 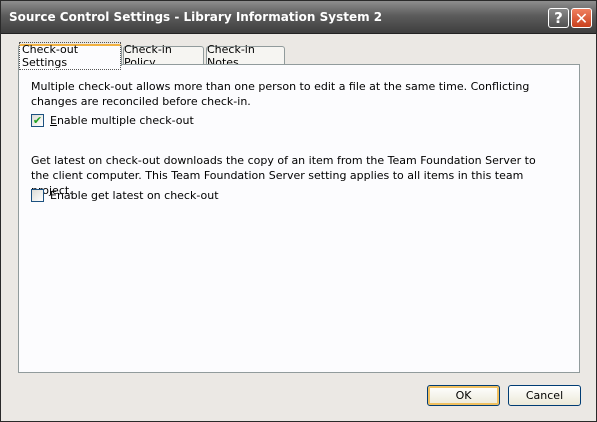 I want to click on enable-multiple-checkout-option: ✔ Enable multiple check-out, so click(x=112, y=120).